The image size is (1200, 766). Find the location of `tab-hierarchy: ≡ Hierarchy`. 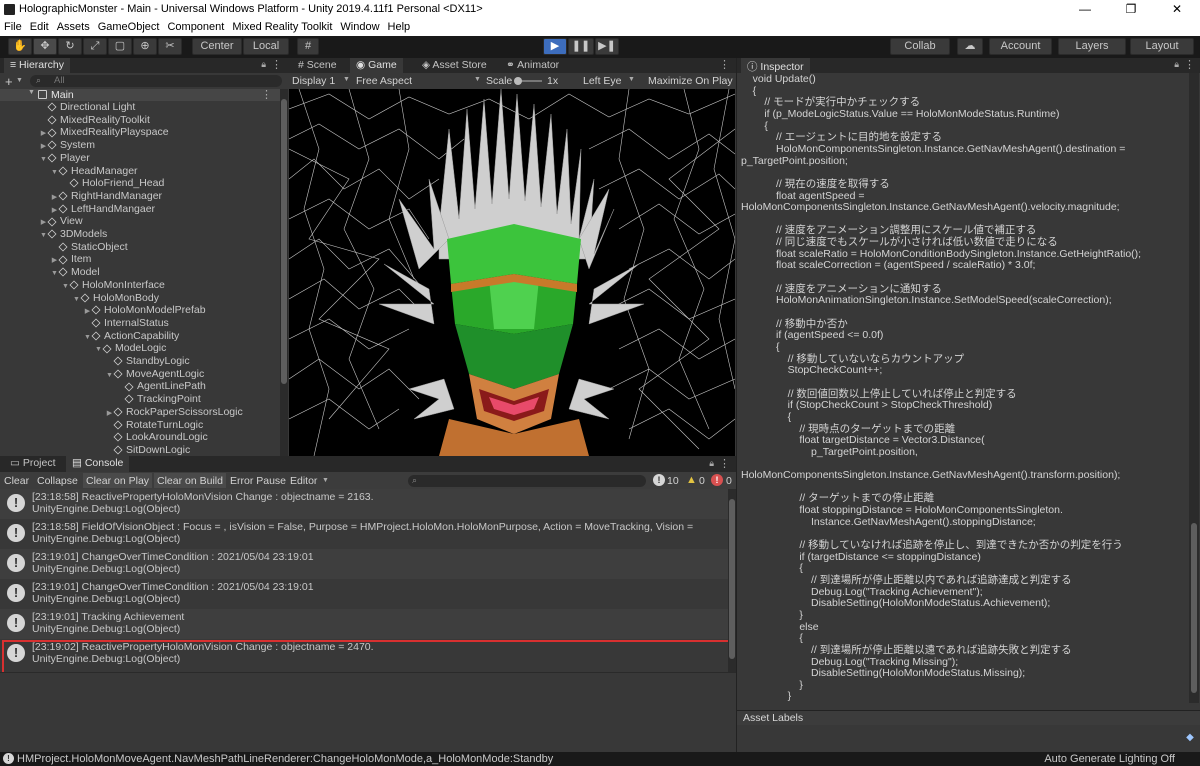

tab-hierarchy: ≡ Hierarchy is located at coordinates (37, 65).